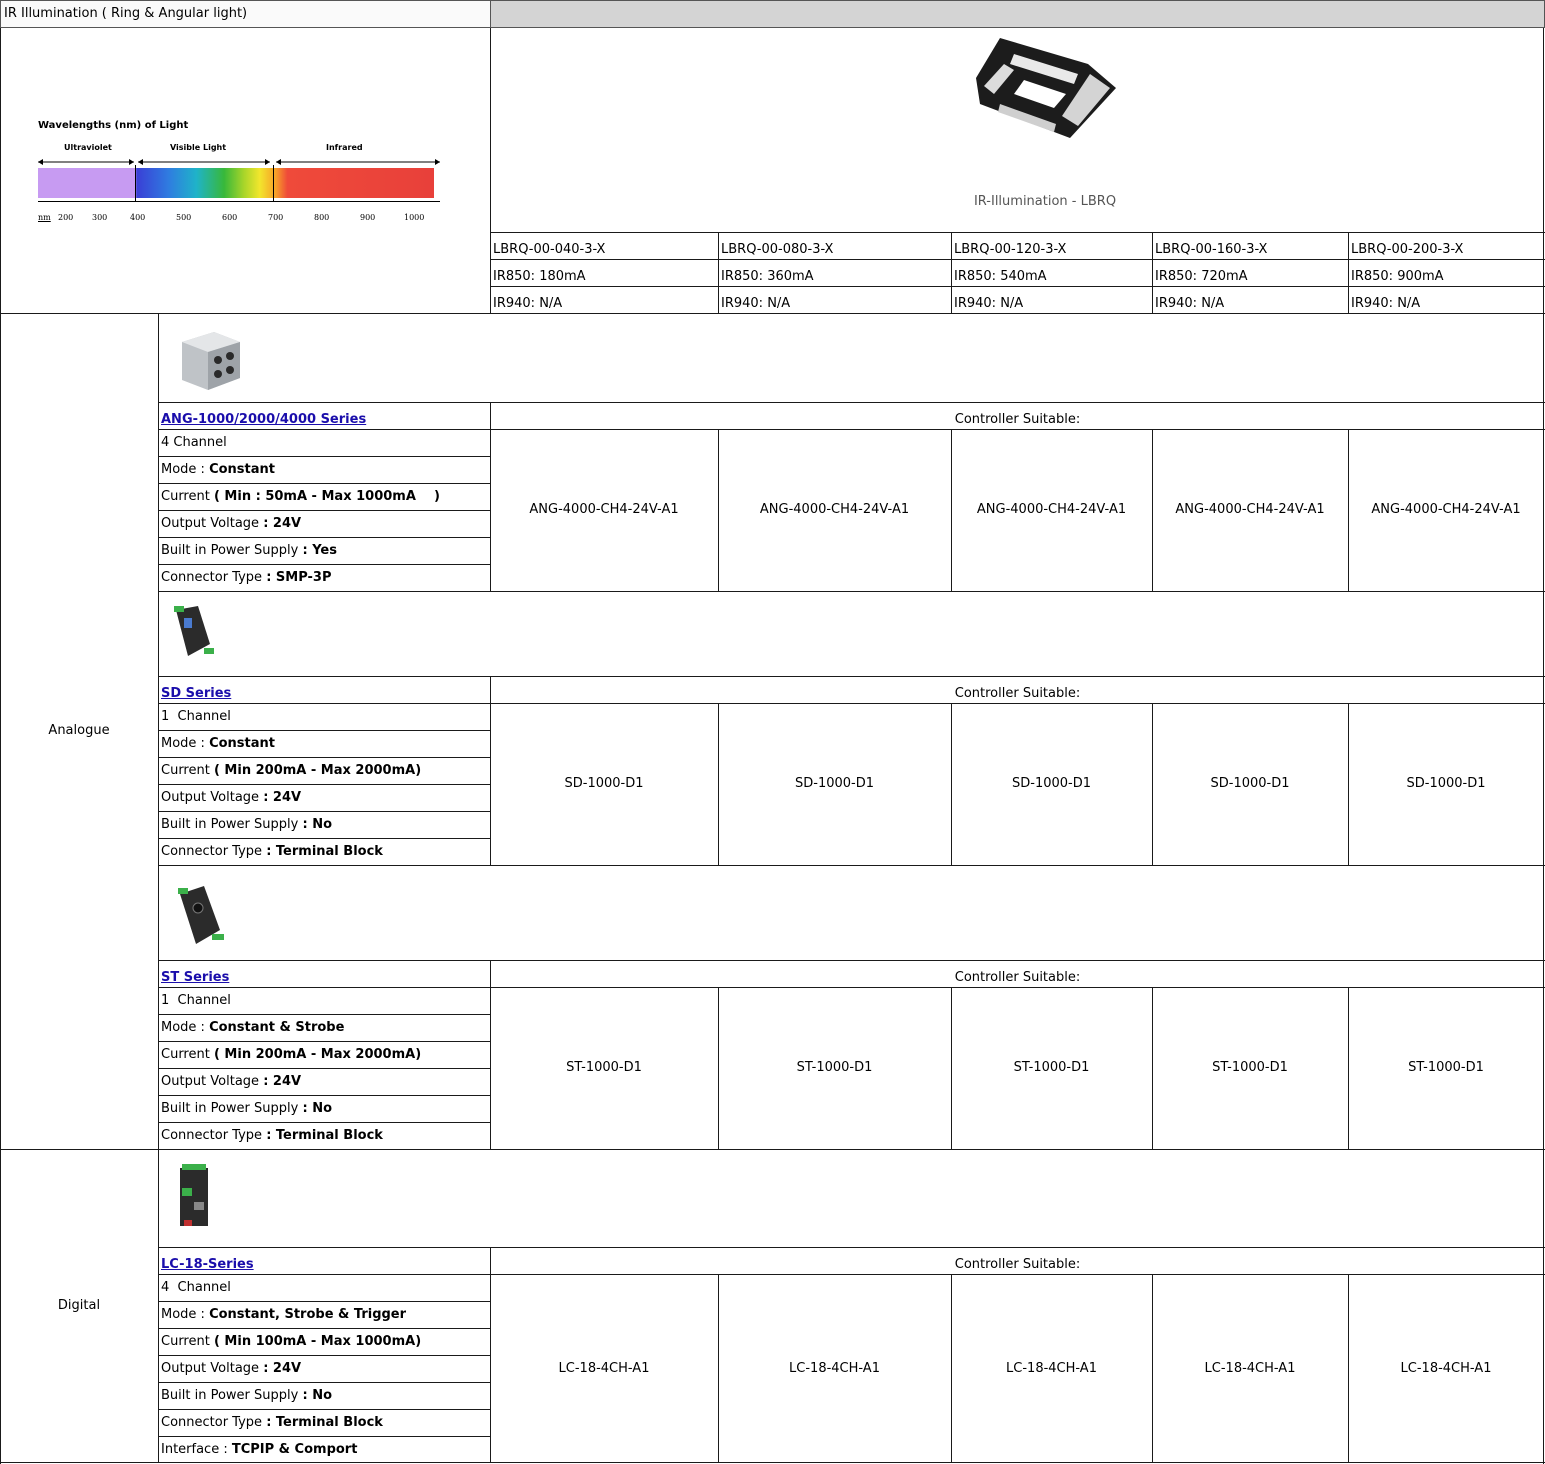 The height and width of the screenshot is (1464, 1545). I want to click on ir850-cell: IR850: 540mA, so click(1000, 276).